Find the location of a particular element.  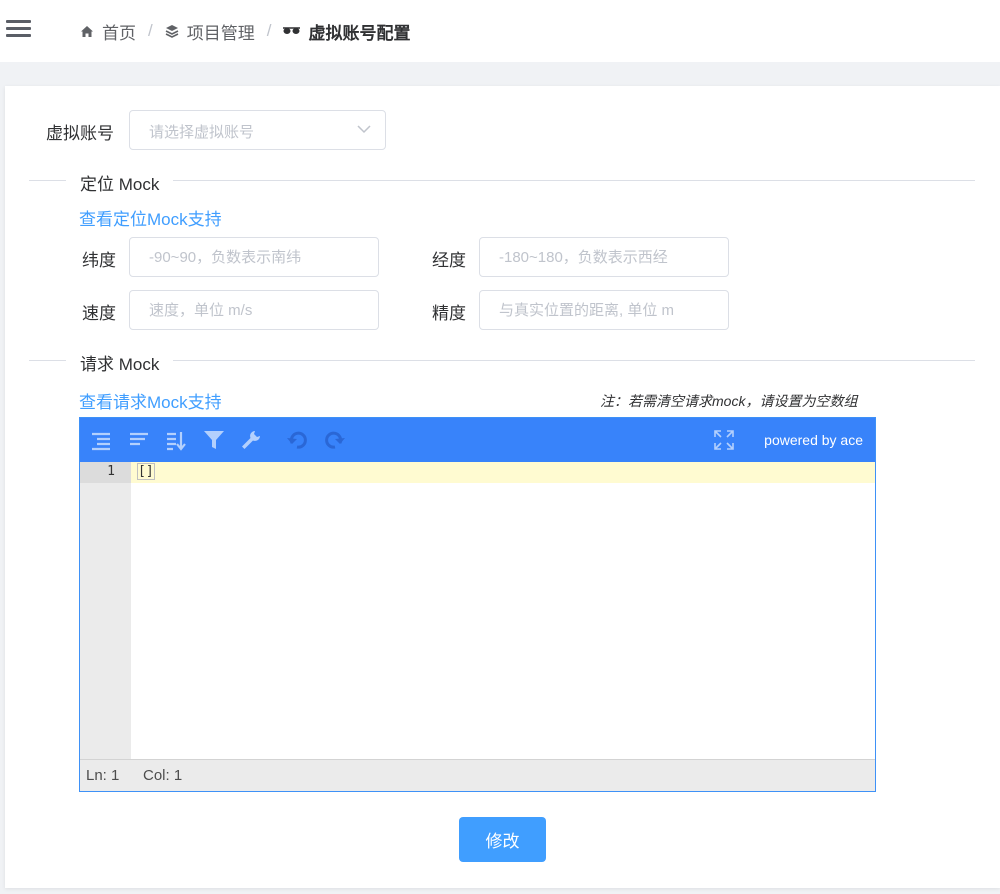

home-icon is located at coordinates (87, 31).